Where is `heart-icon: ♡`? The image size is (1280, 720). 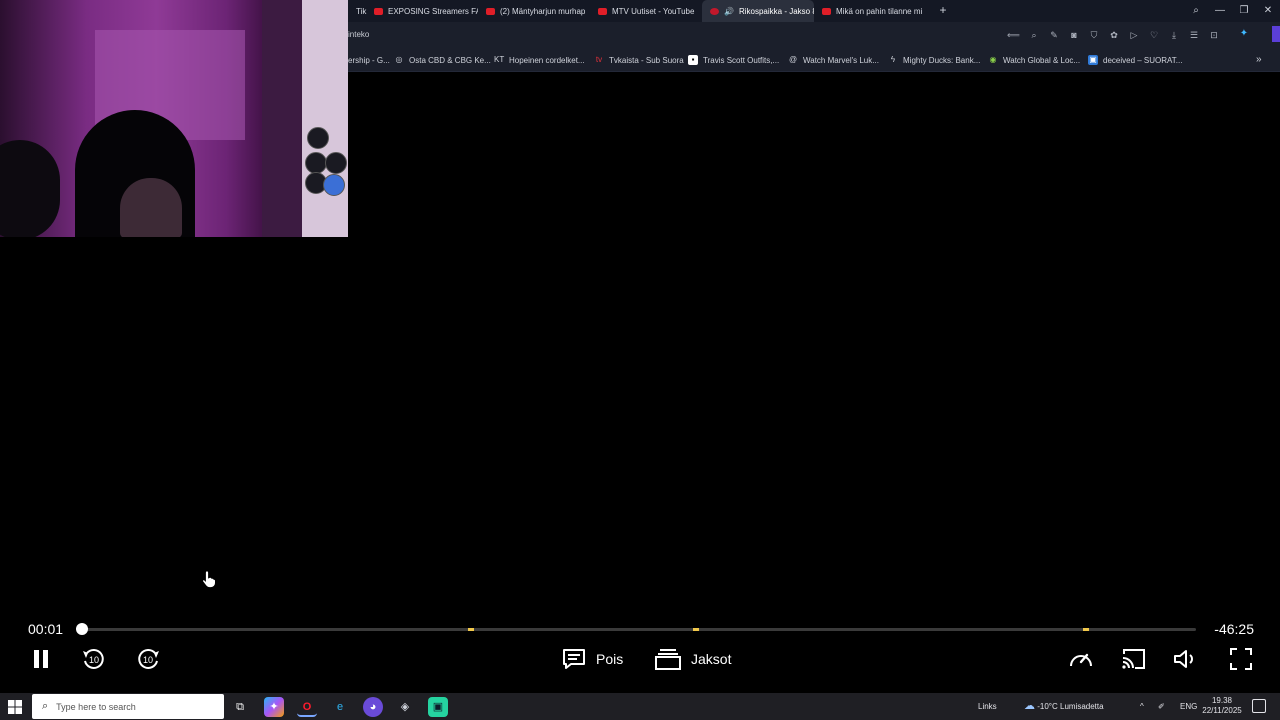
heart-icon: ♡ is located at coordinates (1154, 35).